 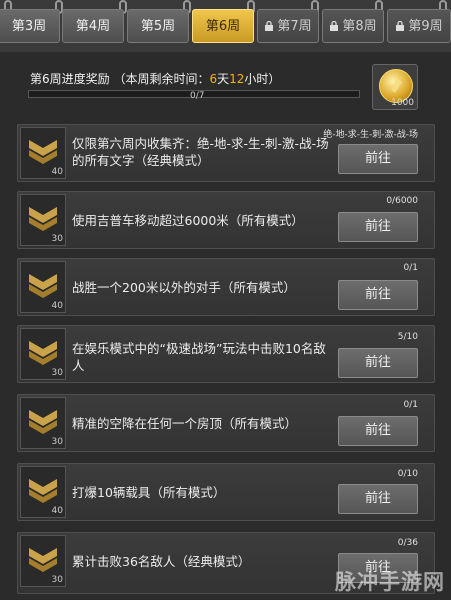 What do you see at coordinates (370, 135) in the screenshot?
I see `task-progress: 绝-地-求-生-刺-激-战-场` at bounding box center [370, 135].